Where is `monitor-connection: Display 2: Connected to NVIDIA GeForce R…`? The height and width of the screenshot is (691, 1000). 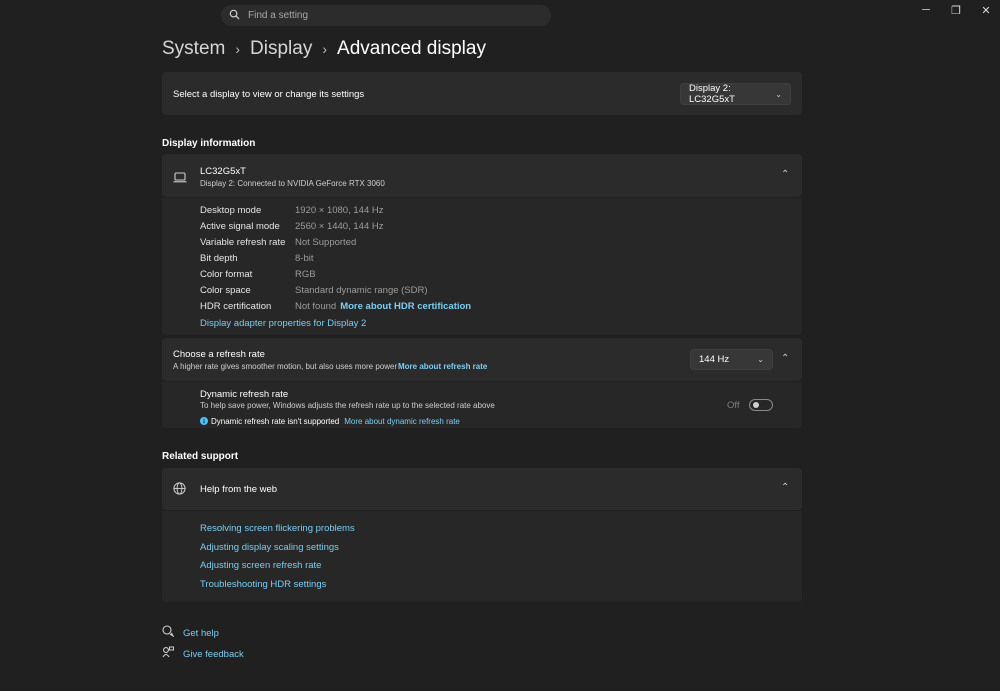
monitor-connection: Display 2: Connected to NVIDIA GeForce R… is located at coordinates (292, 183).